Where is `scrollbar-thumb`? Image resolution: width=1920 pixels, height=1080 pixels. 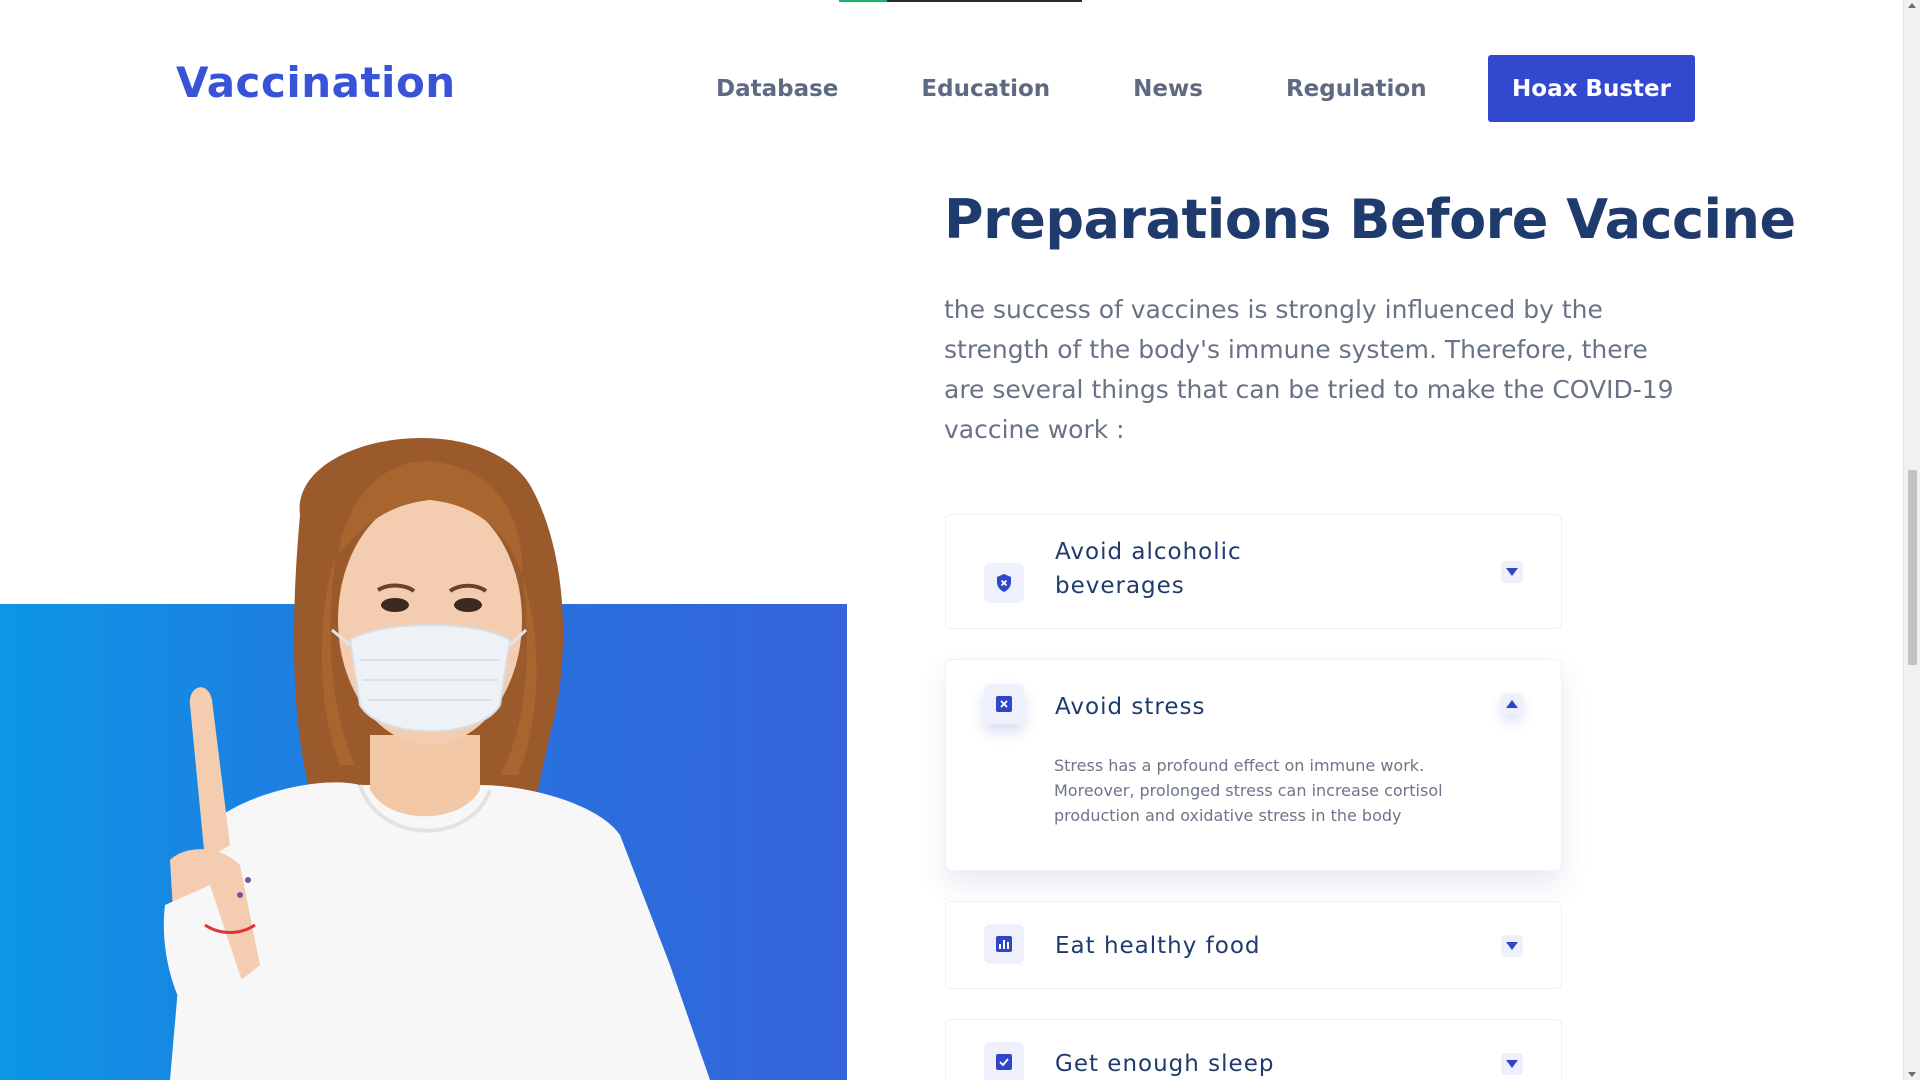
scrollbar-thumb is located at coordinates (1912, 567).